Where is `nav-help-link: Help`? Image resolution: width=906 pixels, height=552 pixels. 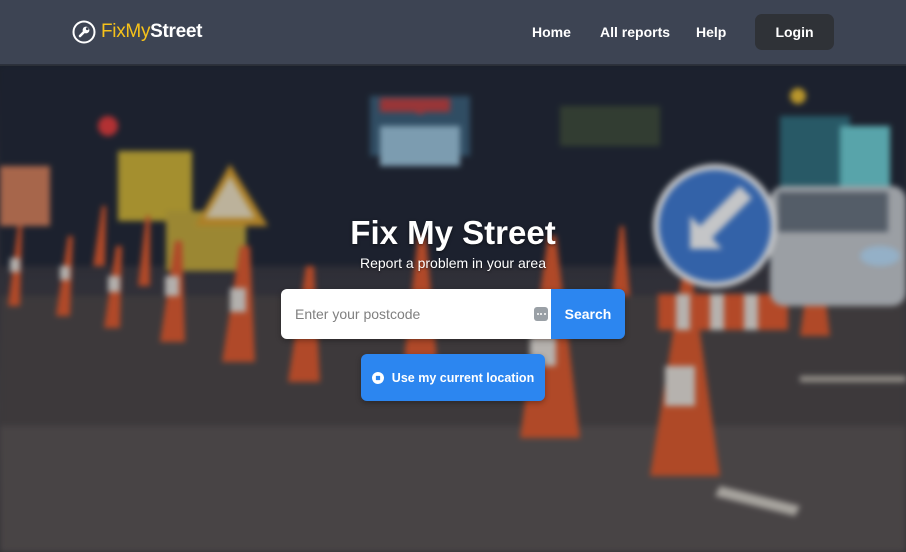 nav-help-link: Help is located at coordinates (711, 32).